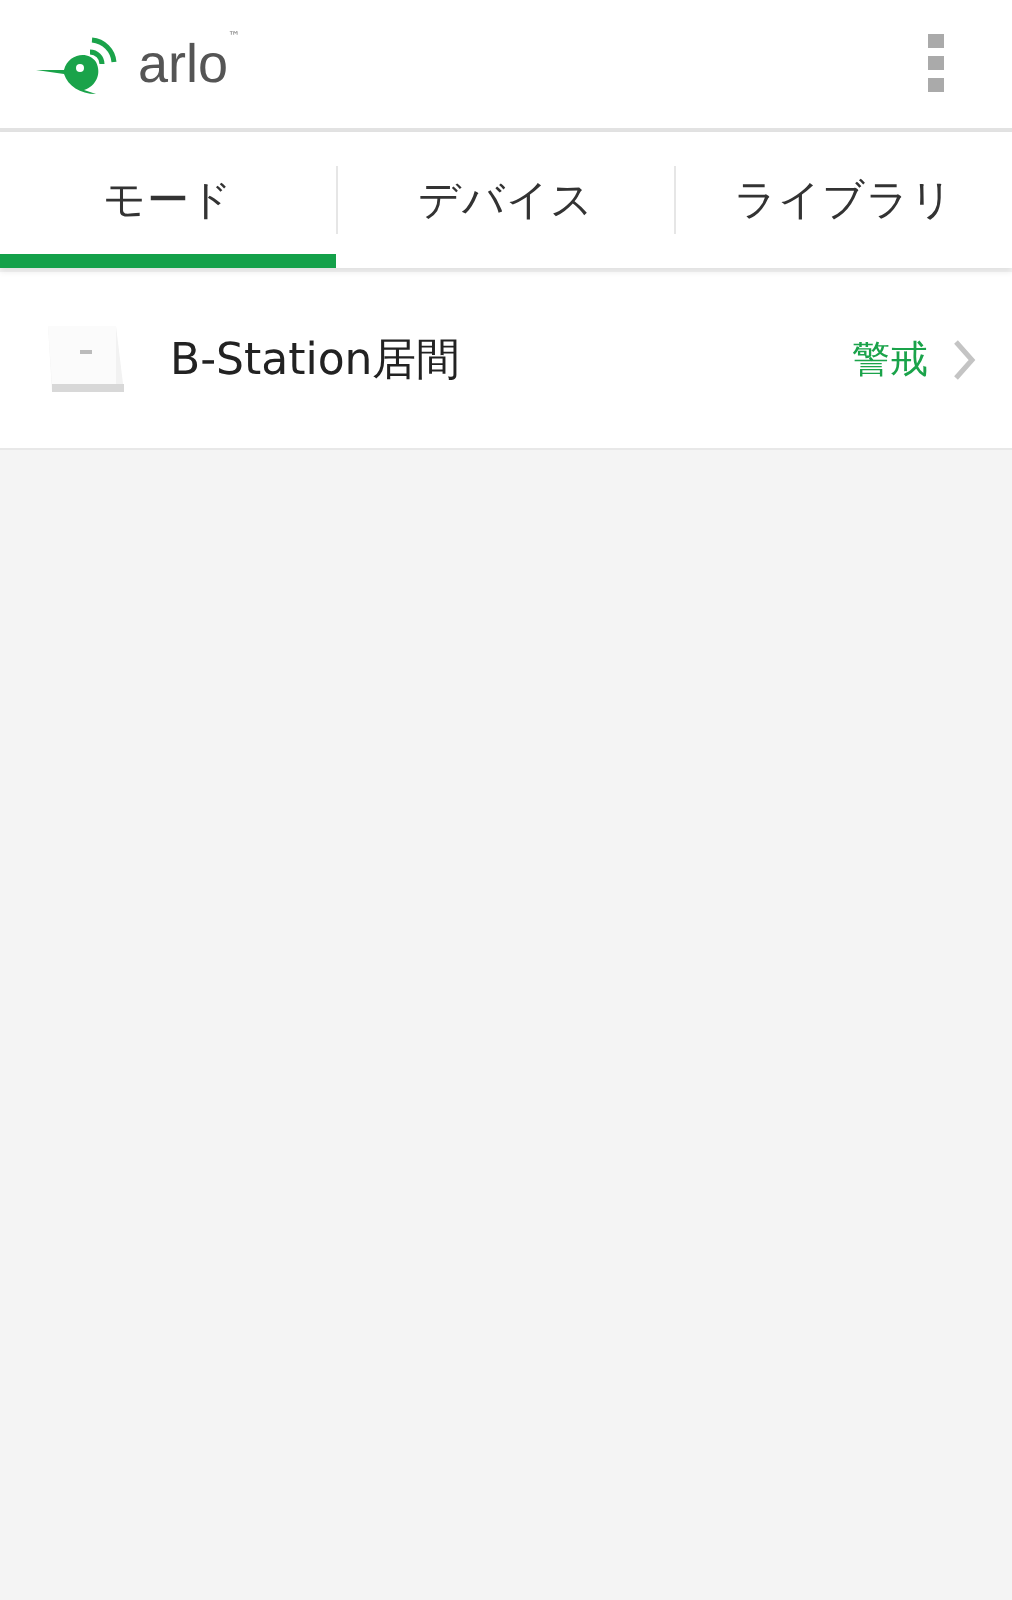 Image resolution: width=1012 pixels, height=1600 pixels. What do you see at coordinates (316, 362) in the screenshot?
I see `device-name: B-Station居間` at bounding box center [316, 362].